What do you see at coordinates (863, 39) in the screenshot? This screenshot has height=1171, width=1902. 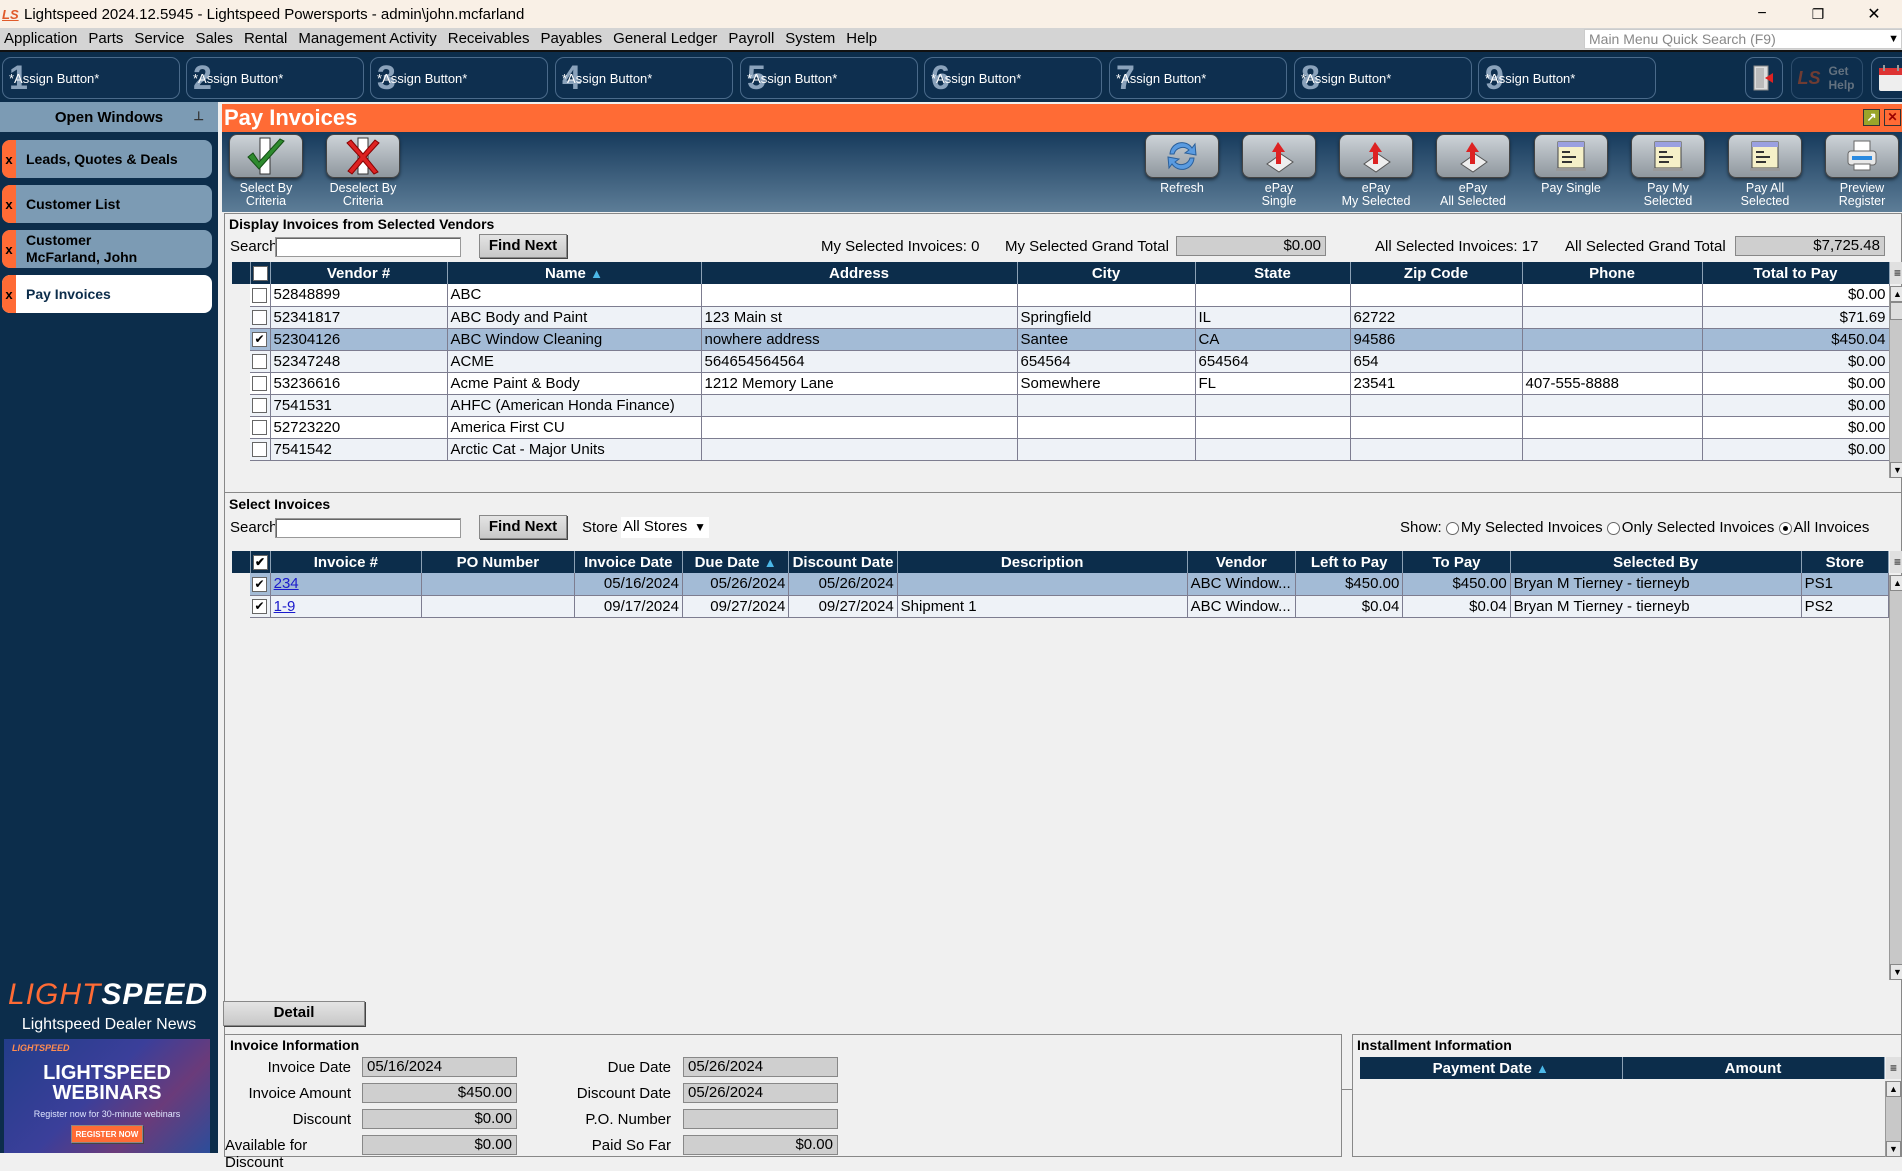 I see `menu-help: Help` at bounding box center [863, 39].